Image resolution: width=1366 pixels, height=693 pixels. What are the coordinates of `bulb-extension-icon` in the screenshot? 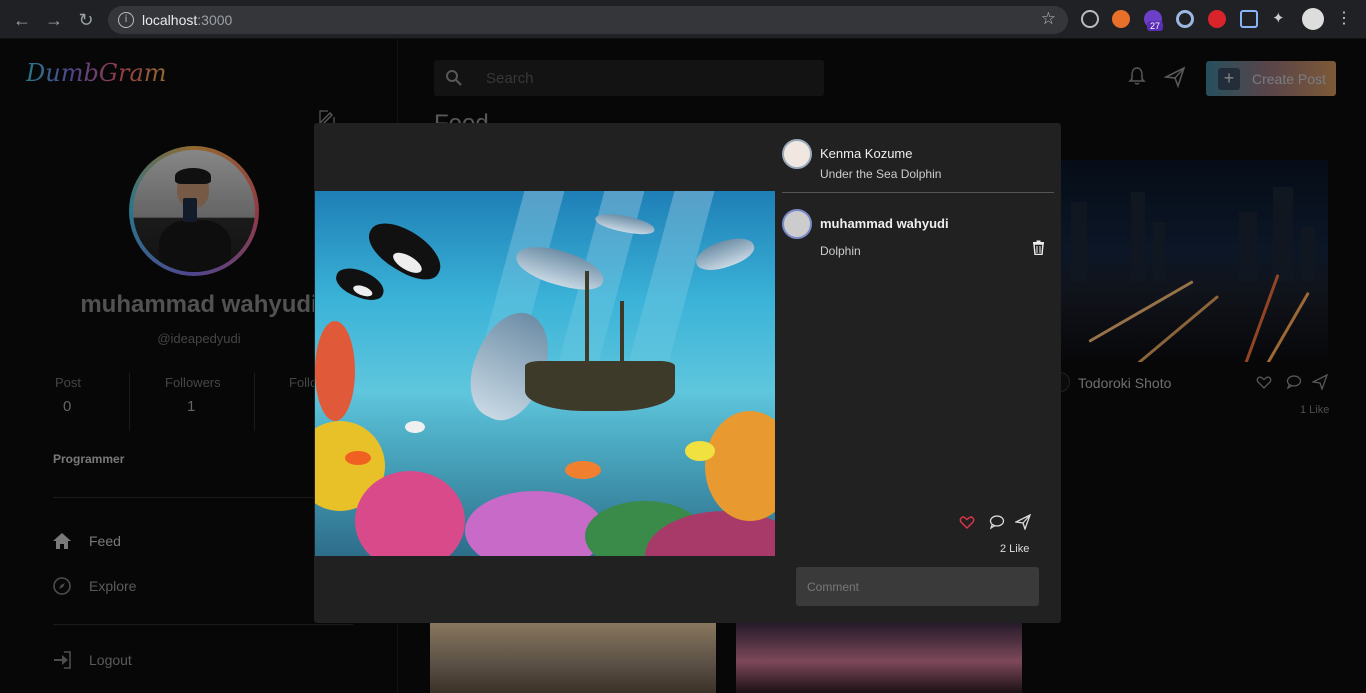 It's located at (1090, 19).